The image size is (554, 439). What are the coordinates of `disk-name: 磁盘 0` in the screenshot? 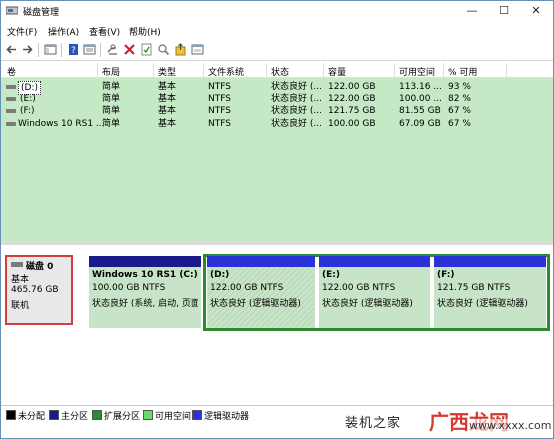 It's located at (40, 267).